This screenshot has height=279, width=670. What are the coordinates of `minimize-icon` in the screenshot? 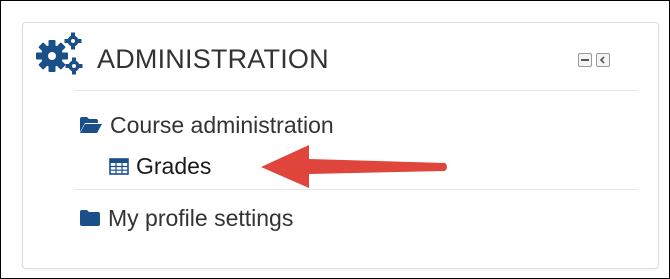 It's located at (585, 60).